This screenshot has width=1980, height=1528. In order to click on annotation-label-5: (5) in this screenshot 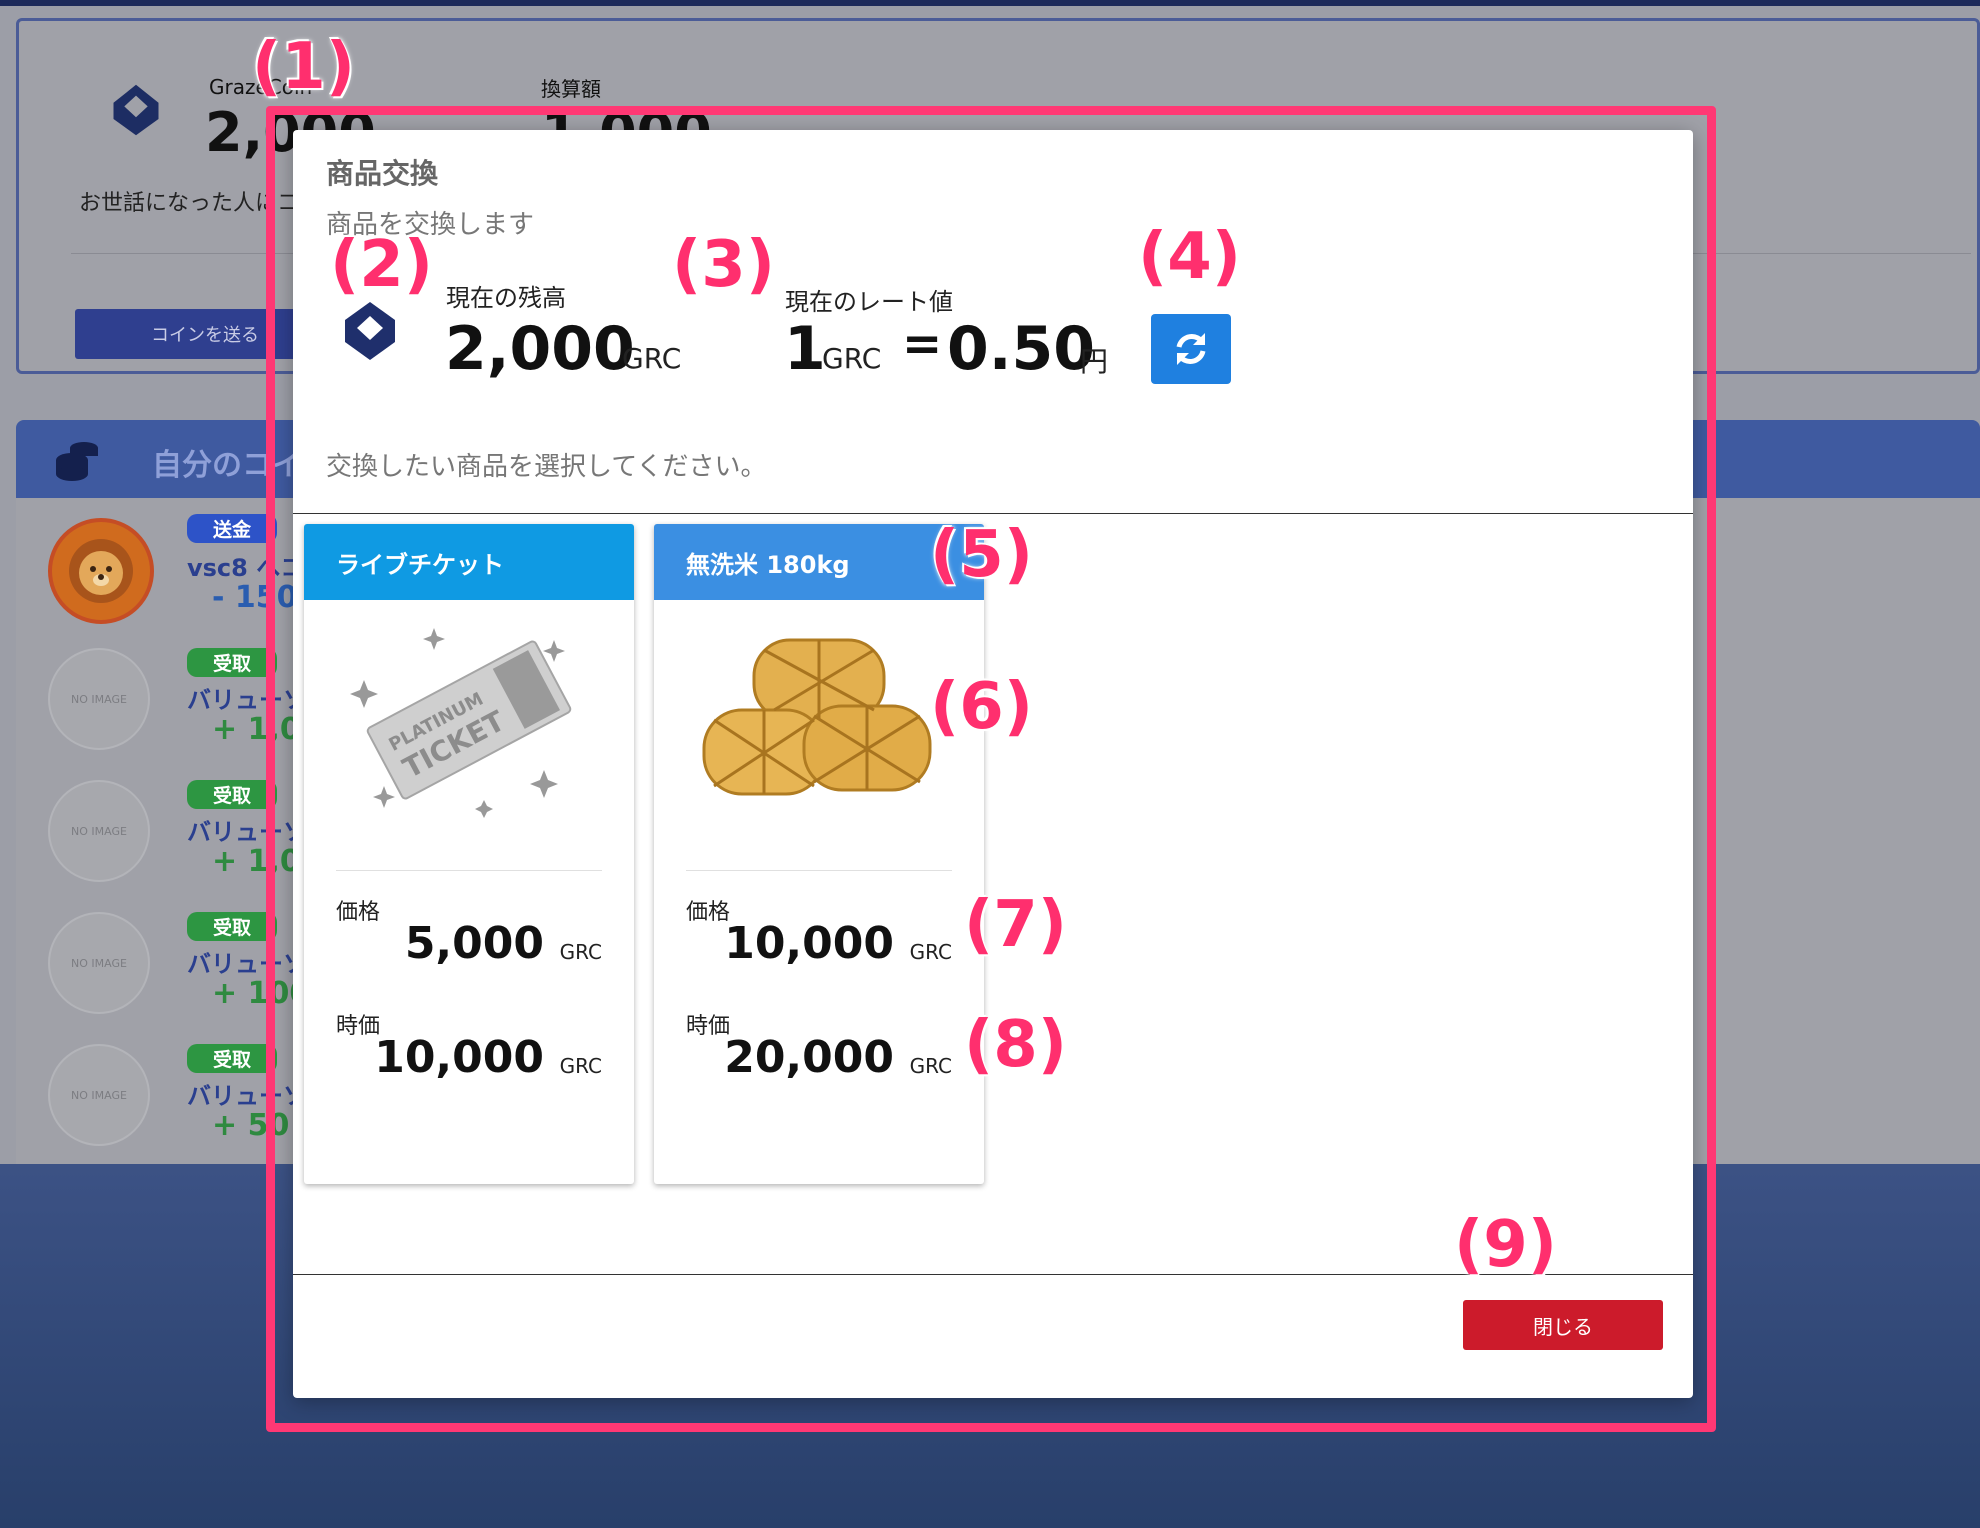, I will do `click(982, 555)`.